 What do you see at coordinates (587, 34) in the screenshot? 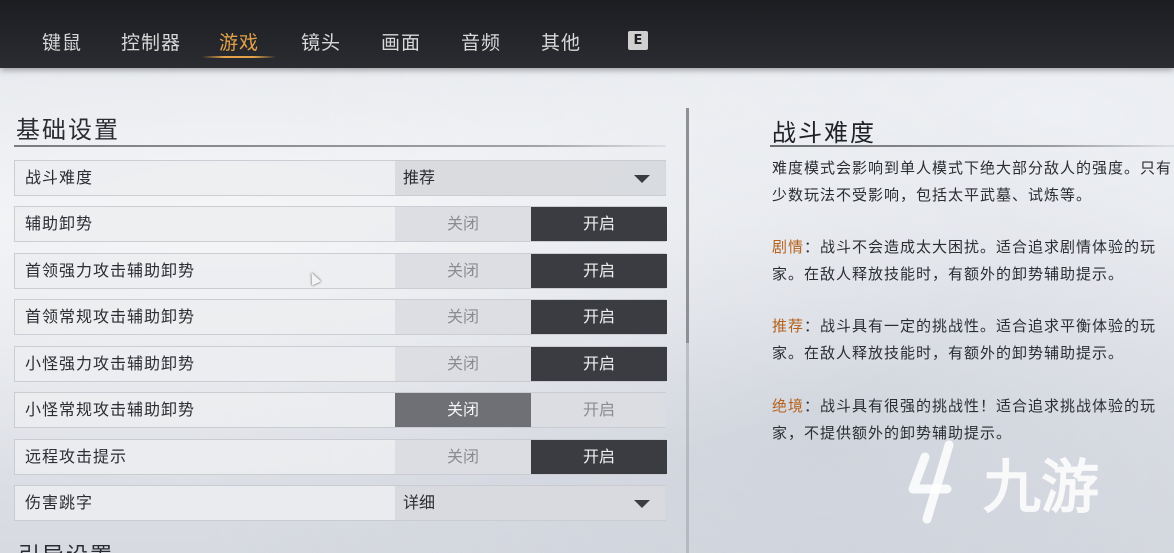
I see `top-nav-bar: 键鼠 控制器 游戏 镜头 画面 音频 其他 E` at bounding box center [587, 34].